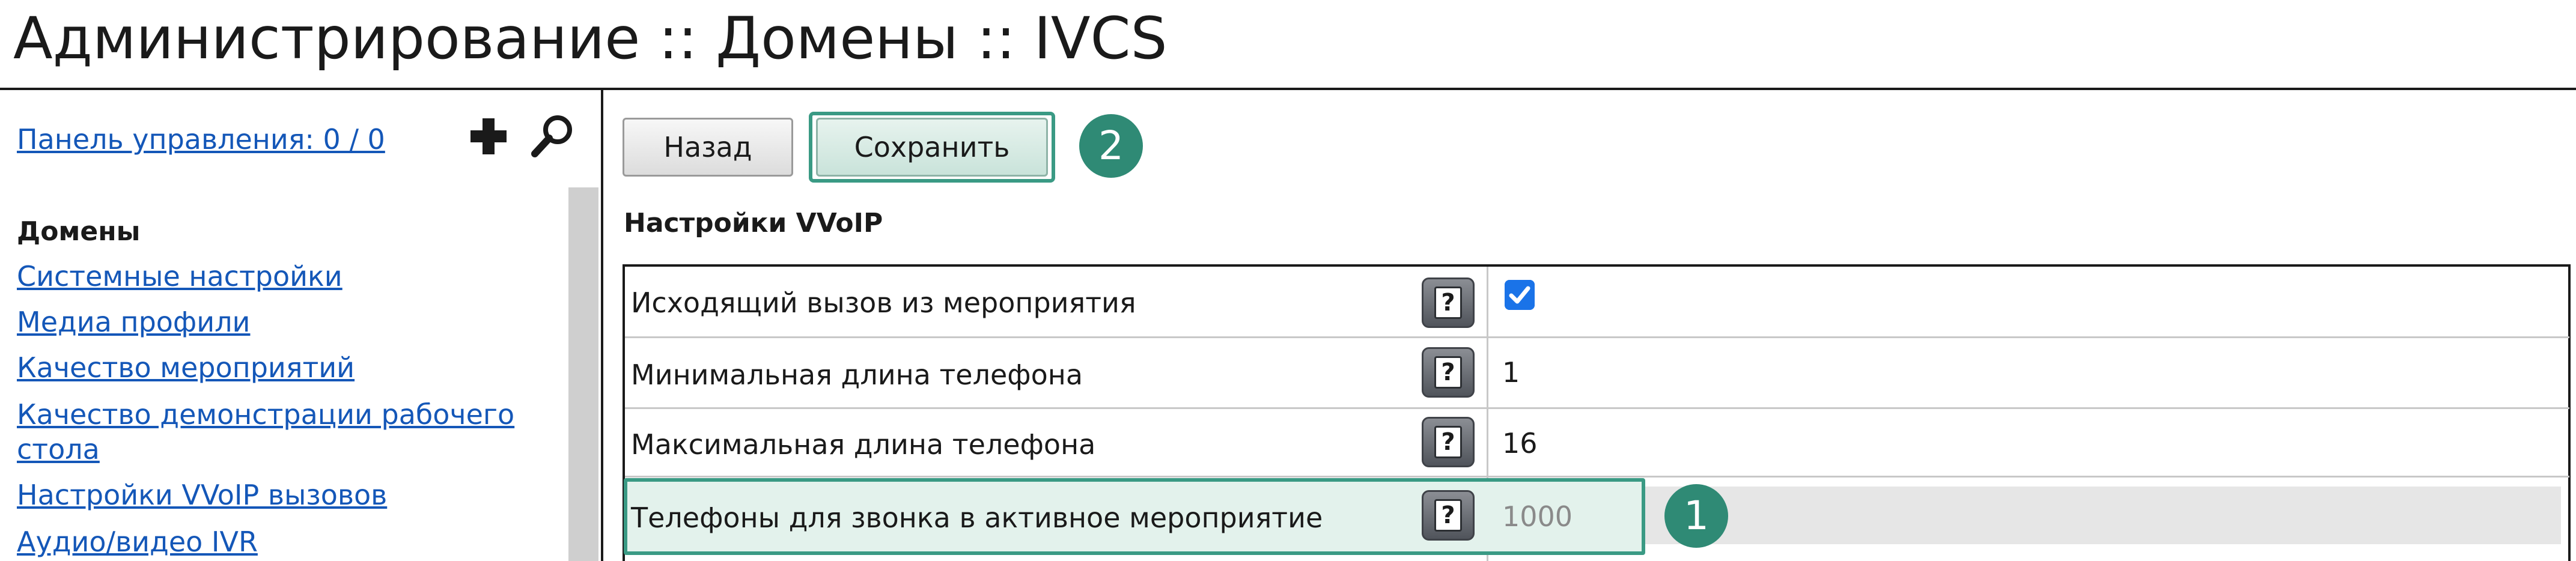 Image resolution: width=2576 pixels, height=561 pixels. Describe the element at coordinates (708, 147) in the screenshot. I see `back-button: Назад` at that location.